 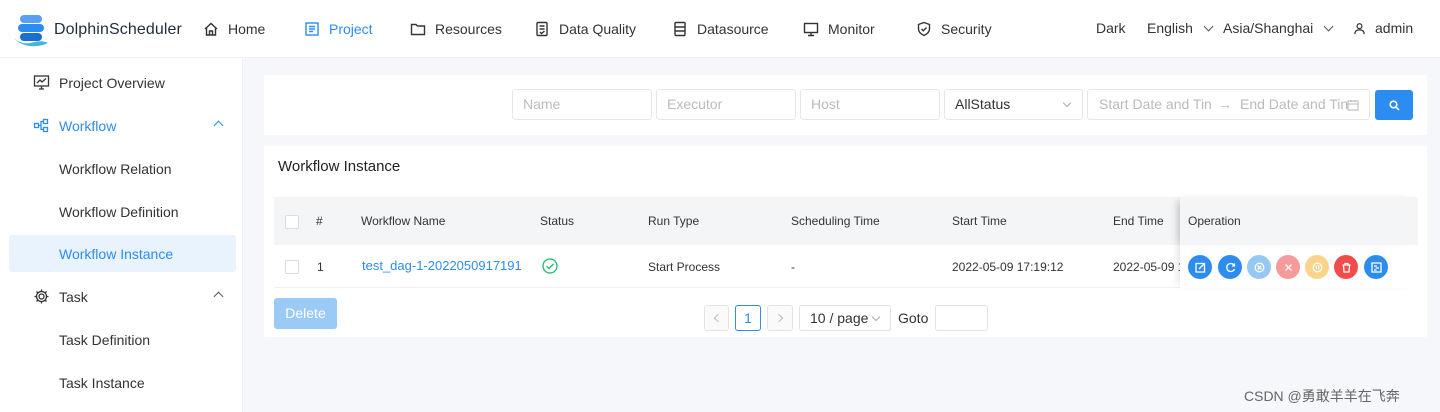 I want to click on project-icon, so click(x=312, y=29).